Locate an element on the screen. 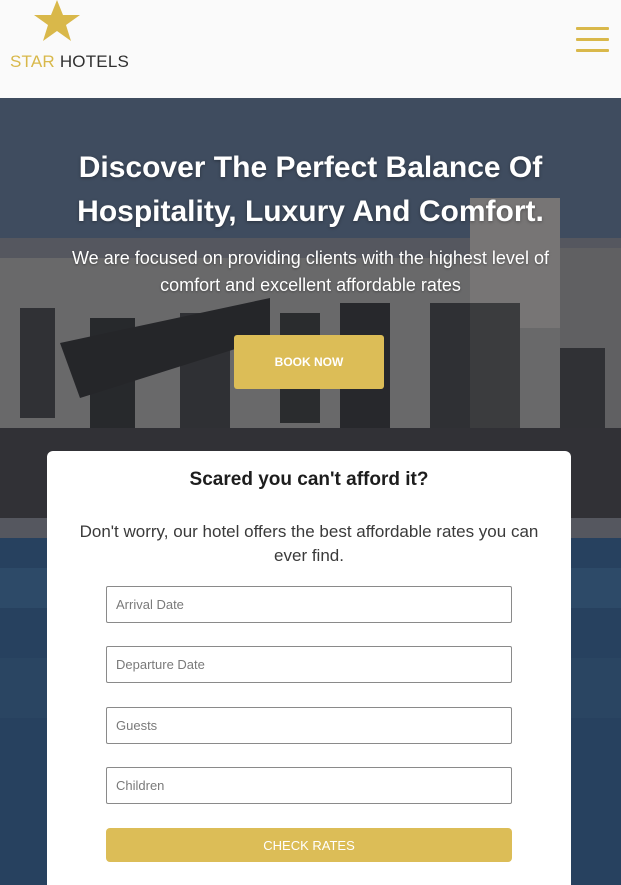 This screenshot has height=885, width=621. booking-card-title: Scared you can't afford it? is located at coordinates (309, 479).